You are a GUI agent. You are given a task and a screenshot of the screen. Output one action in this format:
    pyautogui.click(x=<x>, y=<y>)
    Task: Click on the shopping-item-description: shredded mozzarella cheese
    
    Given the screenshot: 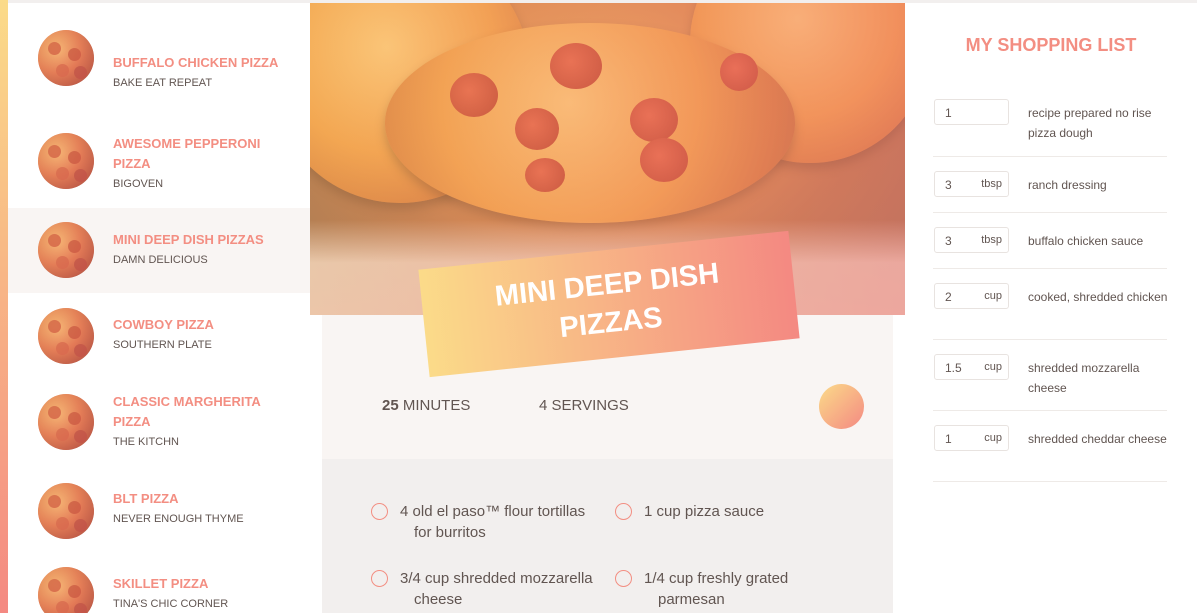 What is the action you would take?
    pyautogui.click(x=1084, y=378)
    